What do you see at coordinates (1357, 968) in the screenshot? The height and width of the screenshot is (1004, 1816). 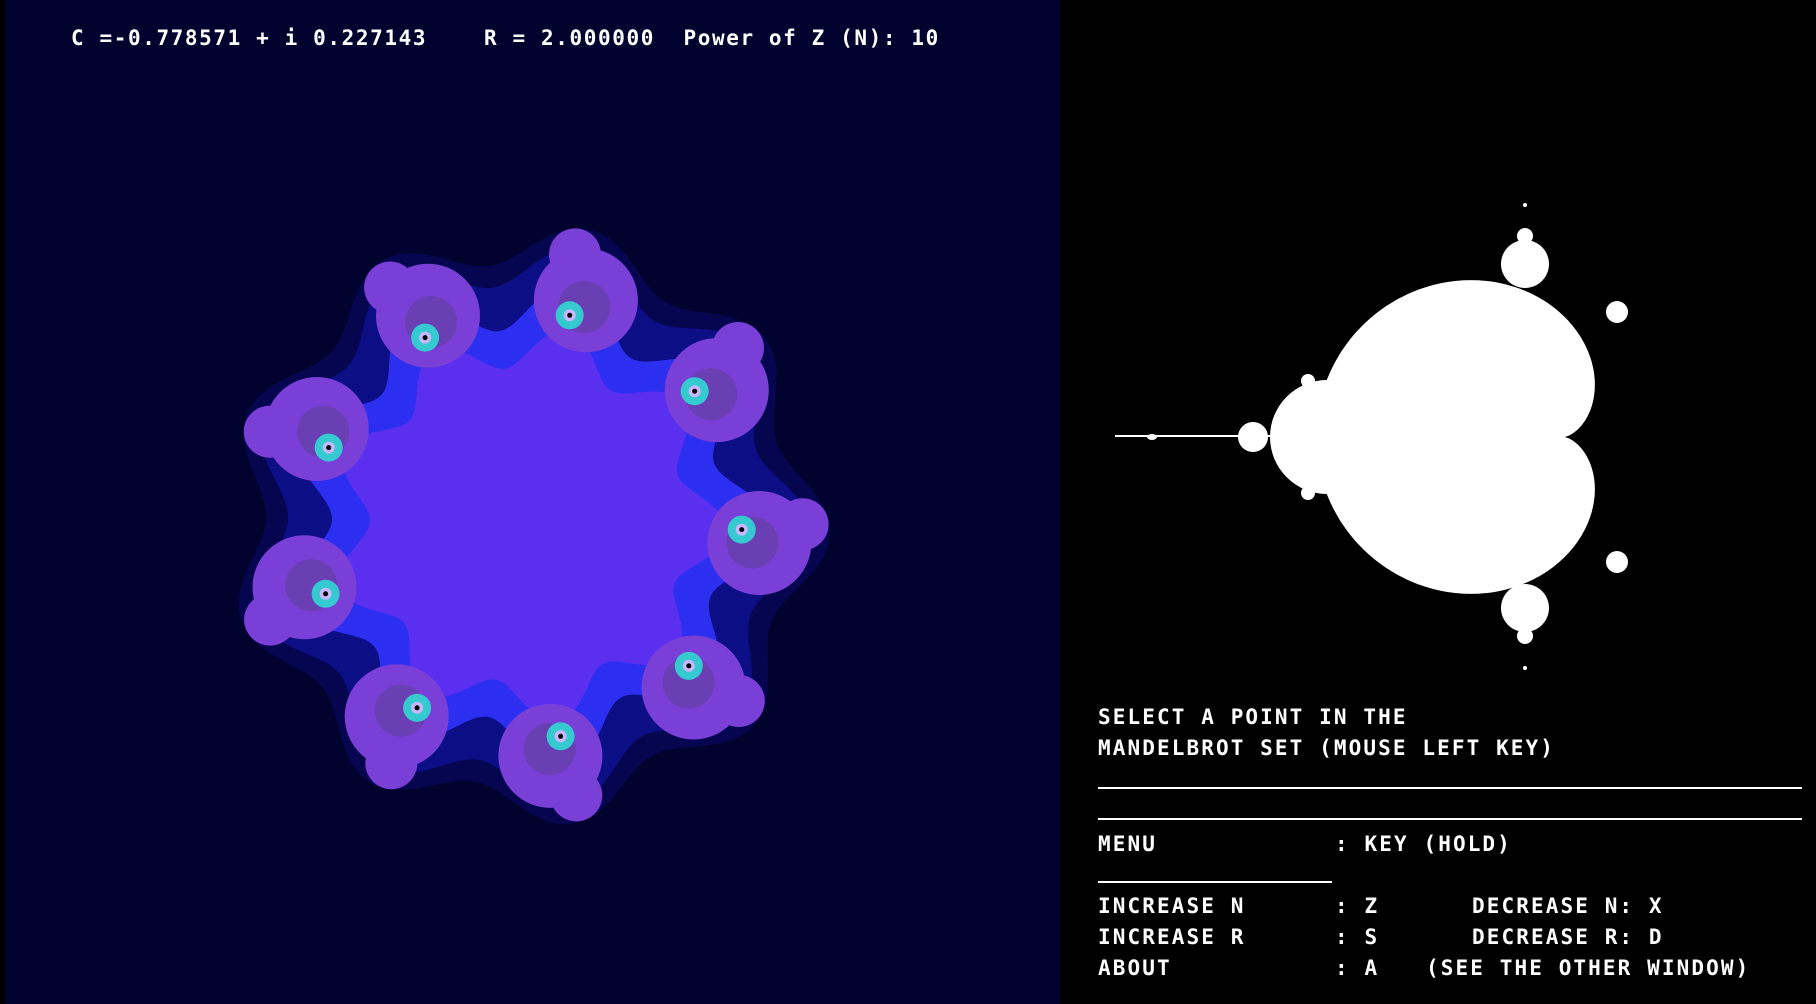 I see `menu-key-a: : A` at bounding box center [1357, 968].